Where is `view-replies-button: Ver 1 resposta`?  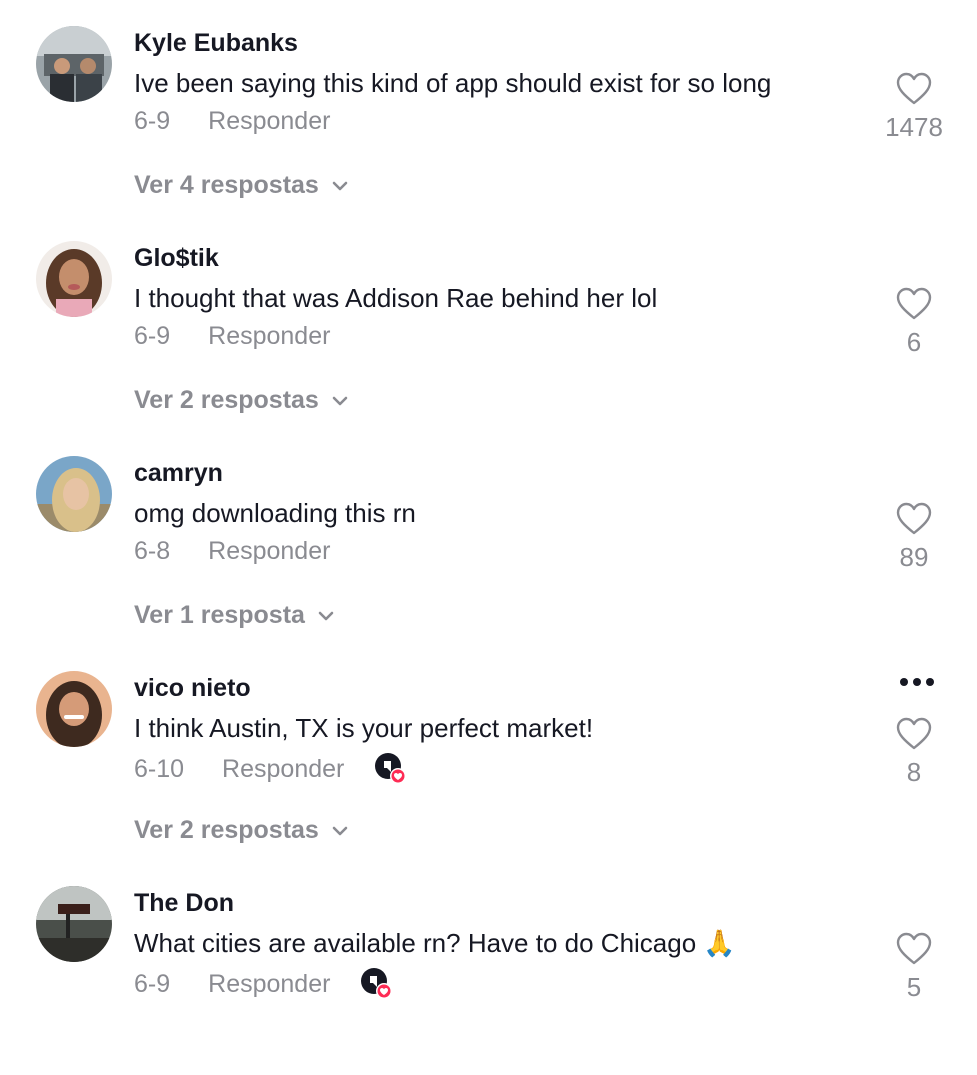
view-replies-button: Ver 1 resposta is located at coordinates (234, 615).